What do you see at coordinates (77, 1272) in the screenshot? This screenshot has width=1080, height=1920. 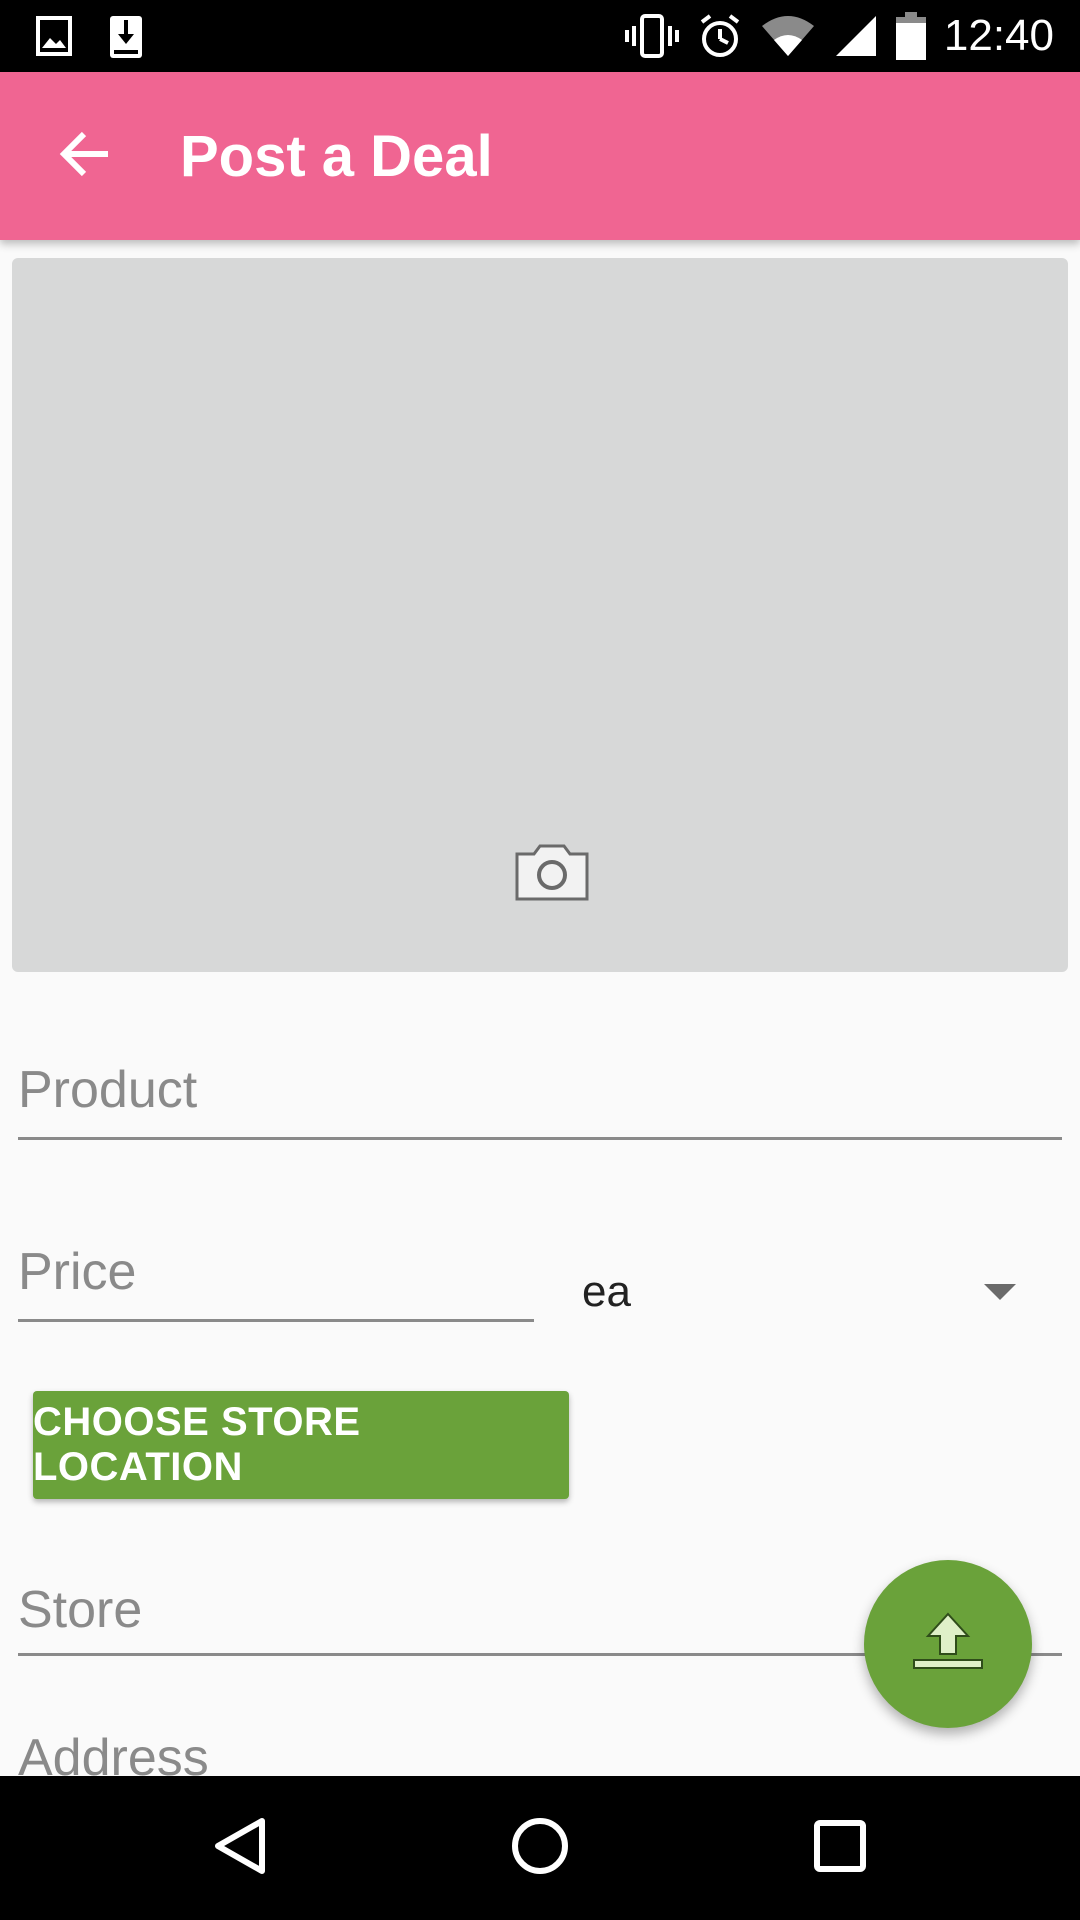 I see `price-placeholder: Price` at bounding box center [77, 1272].